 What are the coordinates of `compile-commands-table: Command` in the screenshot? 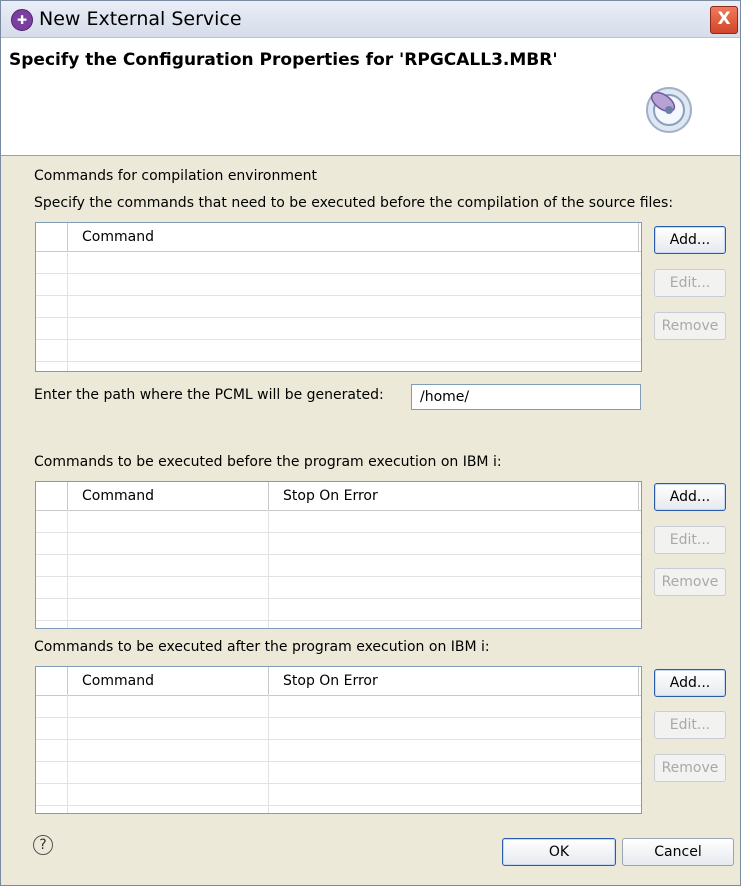 It's located at (338, 297).